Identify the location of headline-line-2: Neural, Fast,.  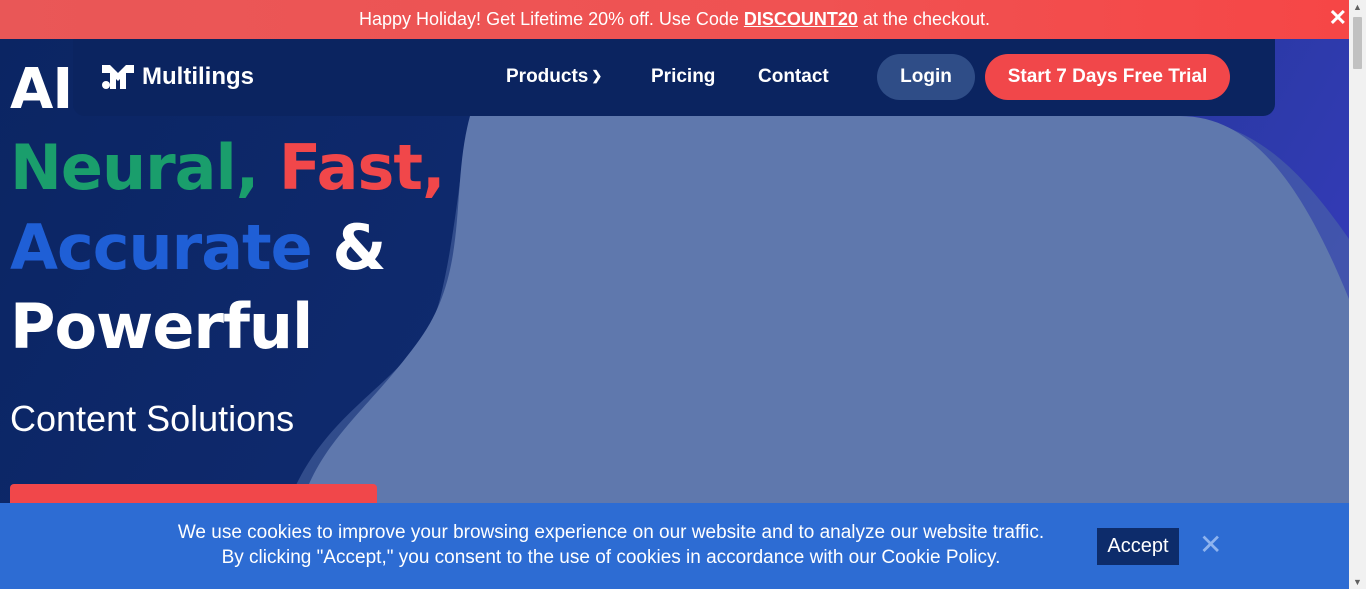
(228, 168).